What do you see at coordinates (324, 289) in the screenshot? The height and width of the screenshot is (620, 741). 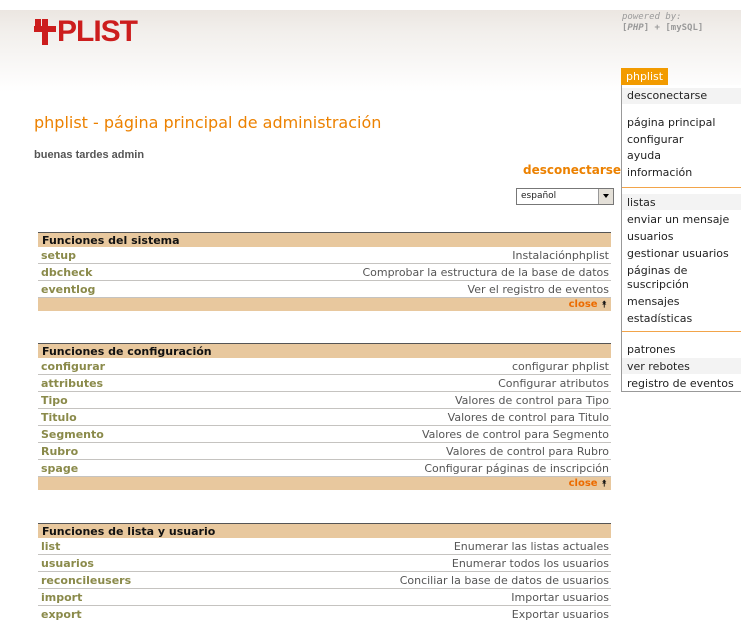 I see `table-row: eventlog Ver el registro de eventos` at bounding box center [324, 289].